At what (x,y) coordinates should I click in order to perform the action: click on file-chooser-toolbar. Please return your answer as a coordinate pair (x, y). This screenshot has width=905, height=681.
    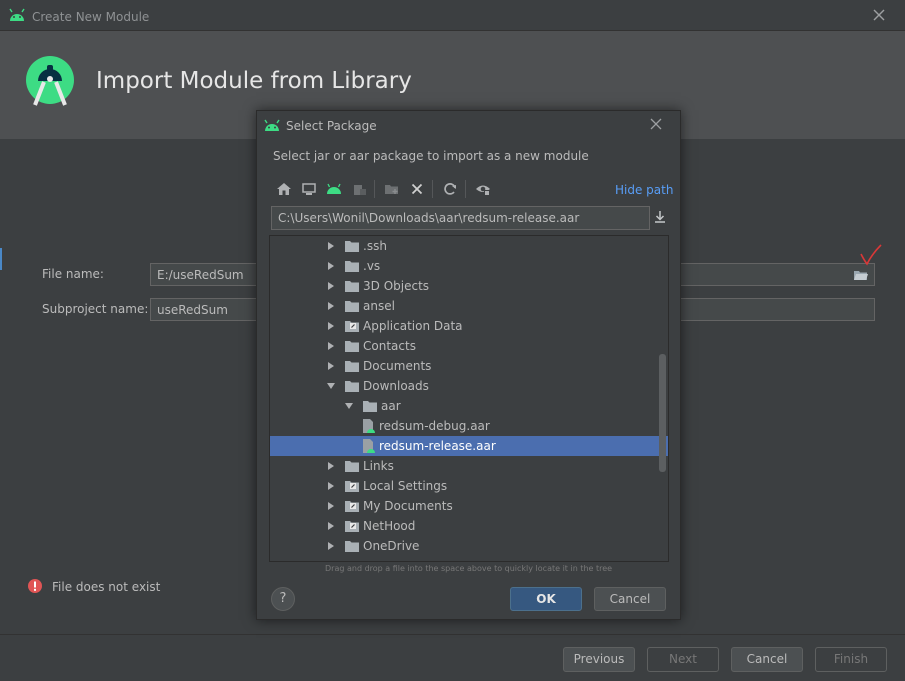
    Looking at the image, I should click on (469, 189).